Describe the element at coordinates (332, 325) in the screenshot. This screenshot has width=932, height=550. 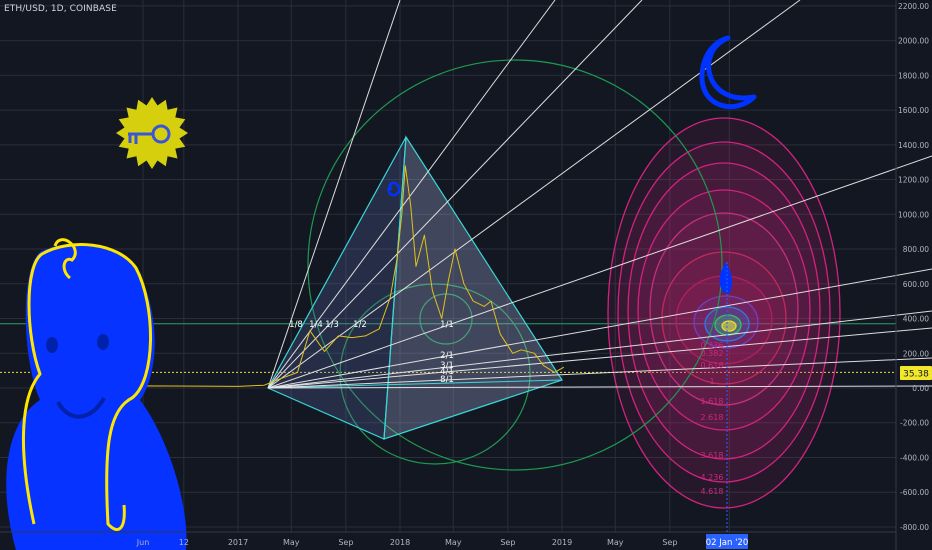
I see `fan-label: 1/3` at that location.